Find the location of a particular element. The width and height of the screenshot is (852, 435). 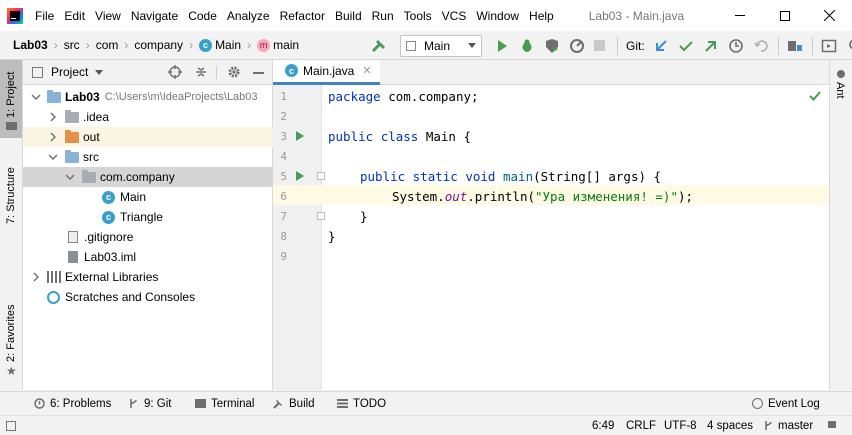

gitignore-file-icon is located at coordinates (73, 237).